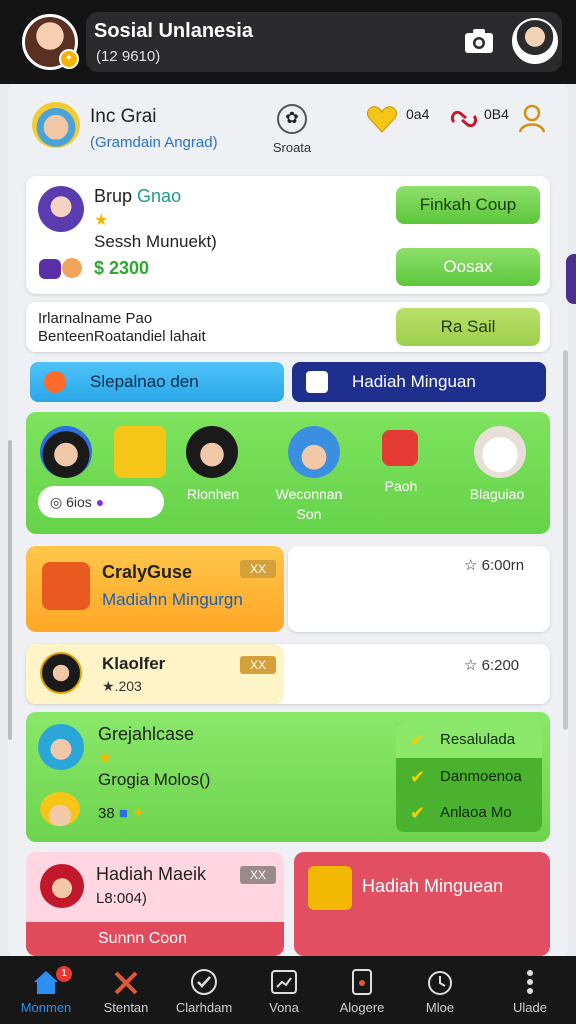 Image resolution: width=576 pixels, height=1024 pixels. Describe the element at coordinates (106, 813) in the screenshot. I see `grejahlcase-count: 38` at that location.